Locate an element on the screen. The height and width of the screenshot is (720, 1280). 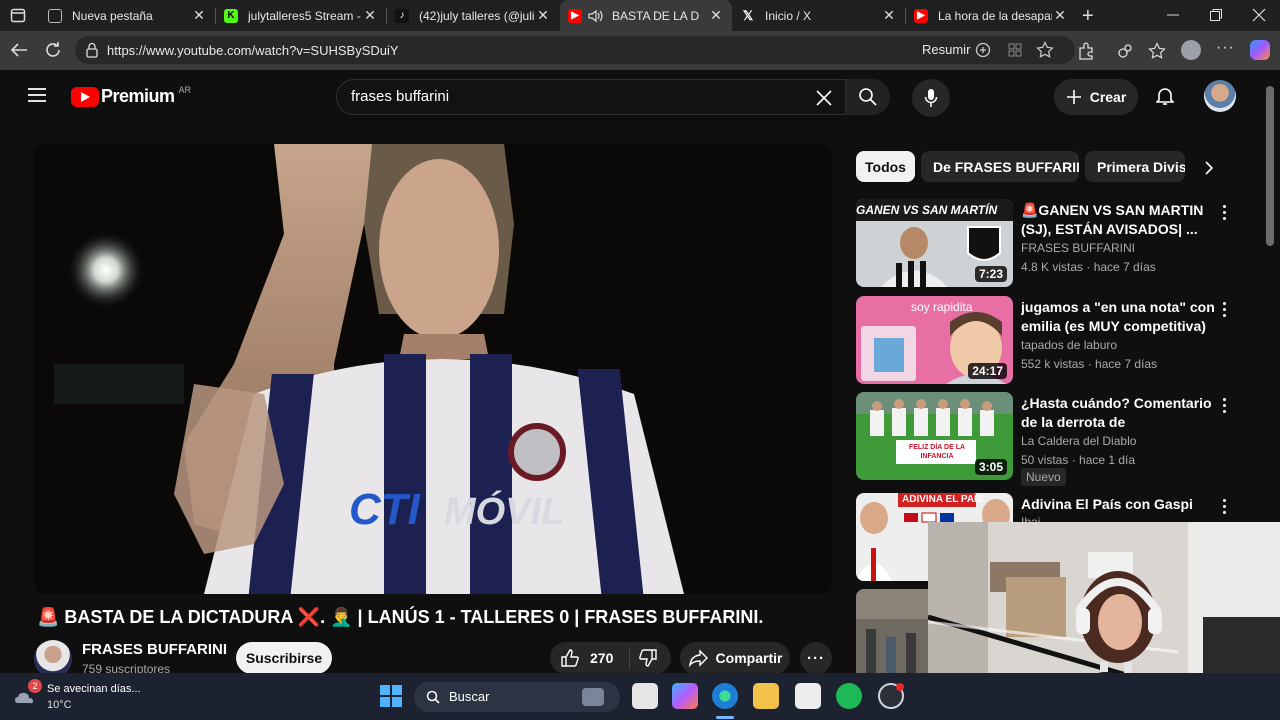
like-button: 270 is located at coordinates (590, 658).